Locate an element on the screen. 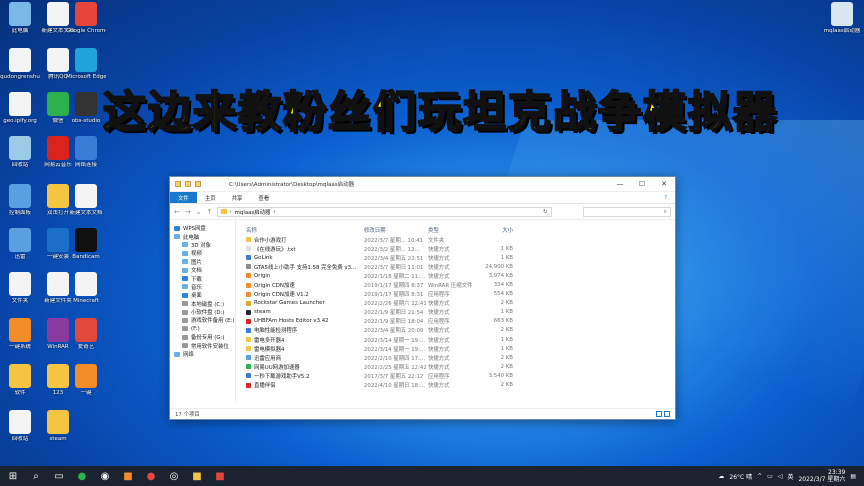  column-type: 类型 is located at coordinates (455, 230).